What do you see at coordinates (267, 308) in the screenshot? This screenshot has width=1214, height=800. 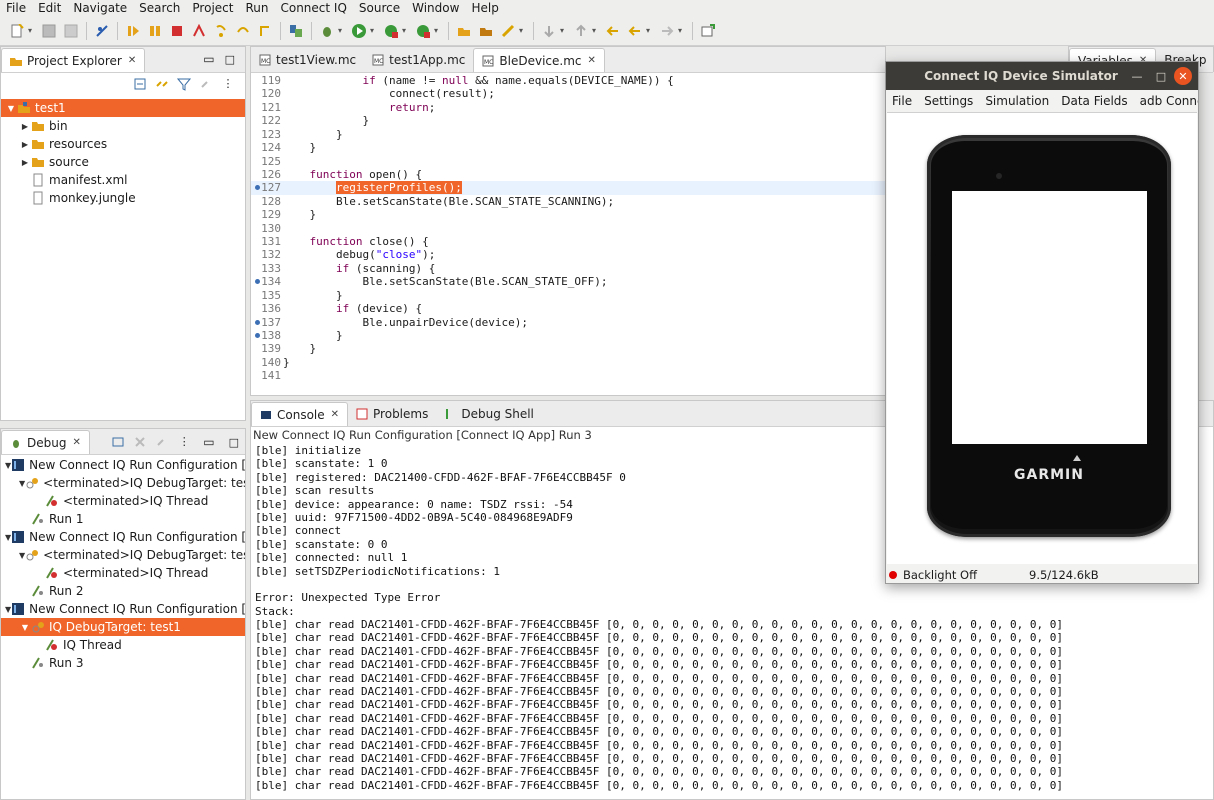 I see `line-number: 136` at bounding box center [267, 308].